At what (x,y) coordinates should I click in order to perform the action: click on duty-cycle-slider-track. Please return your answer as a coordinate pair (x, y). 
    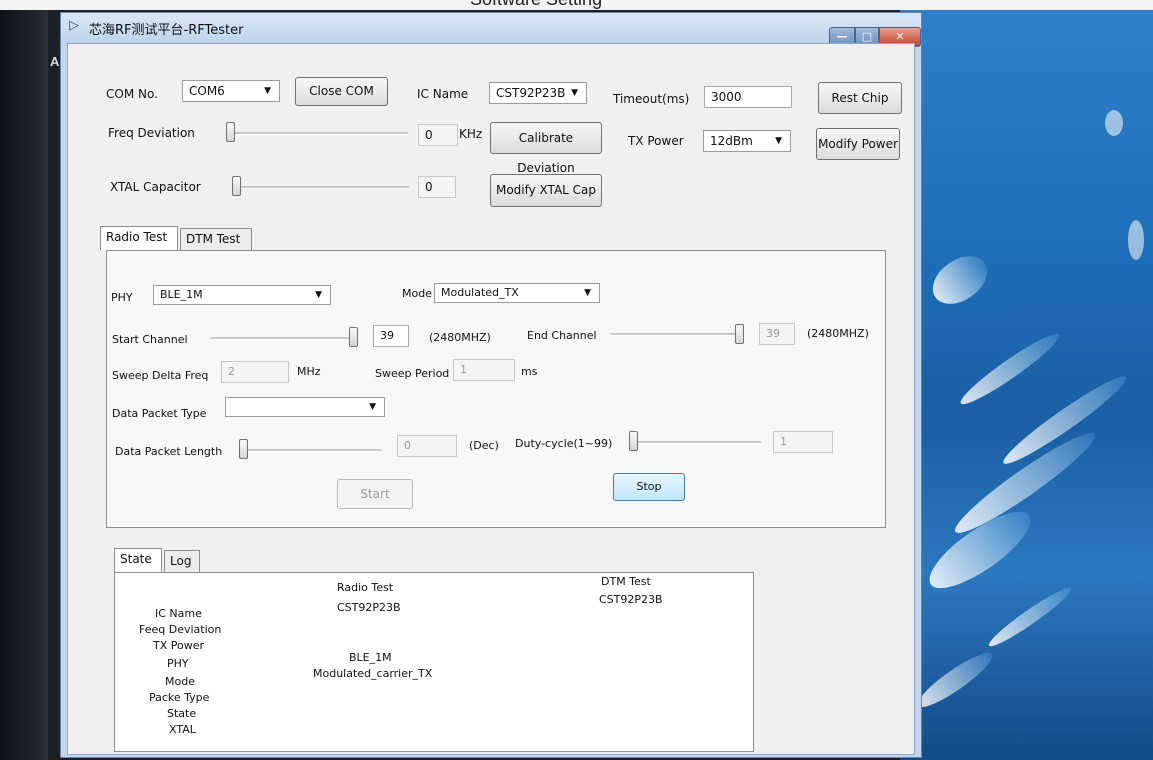
    Looking at the image, I should click on (696, 442).